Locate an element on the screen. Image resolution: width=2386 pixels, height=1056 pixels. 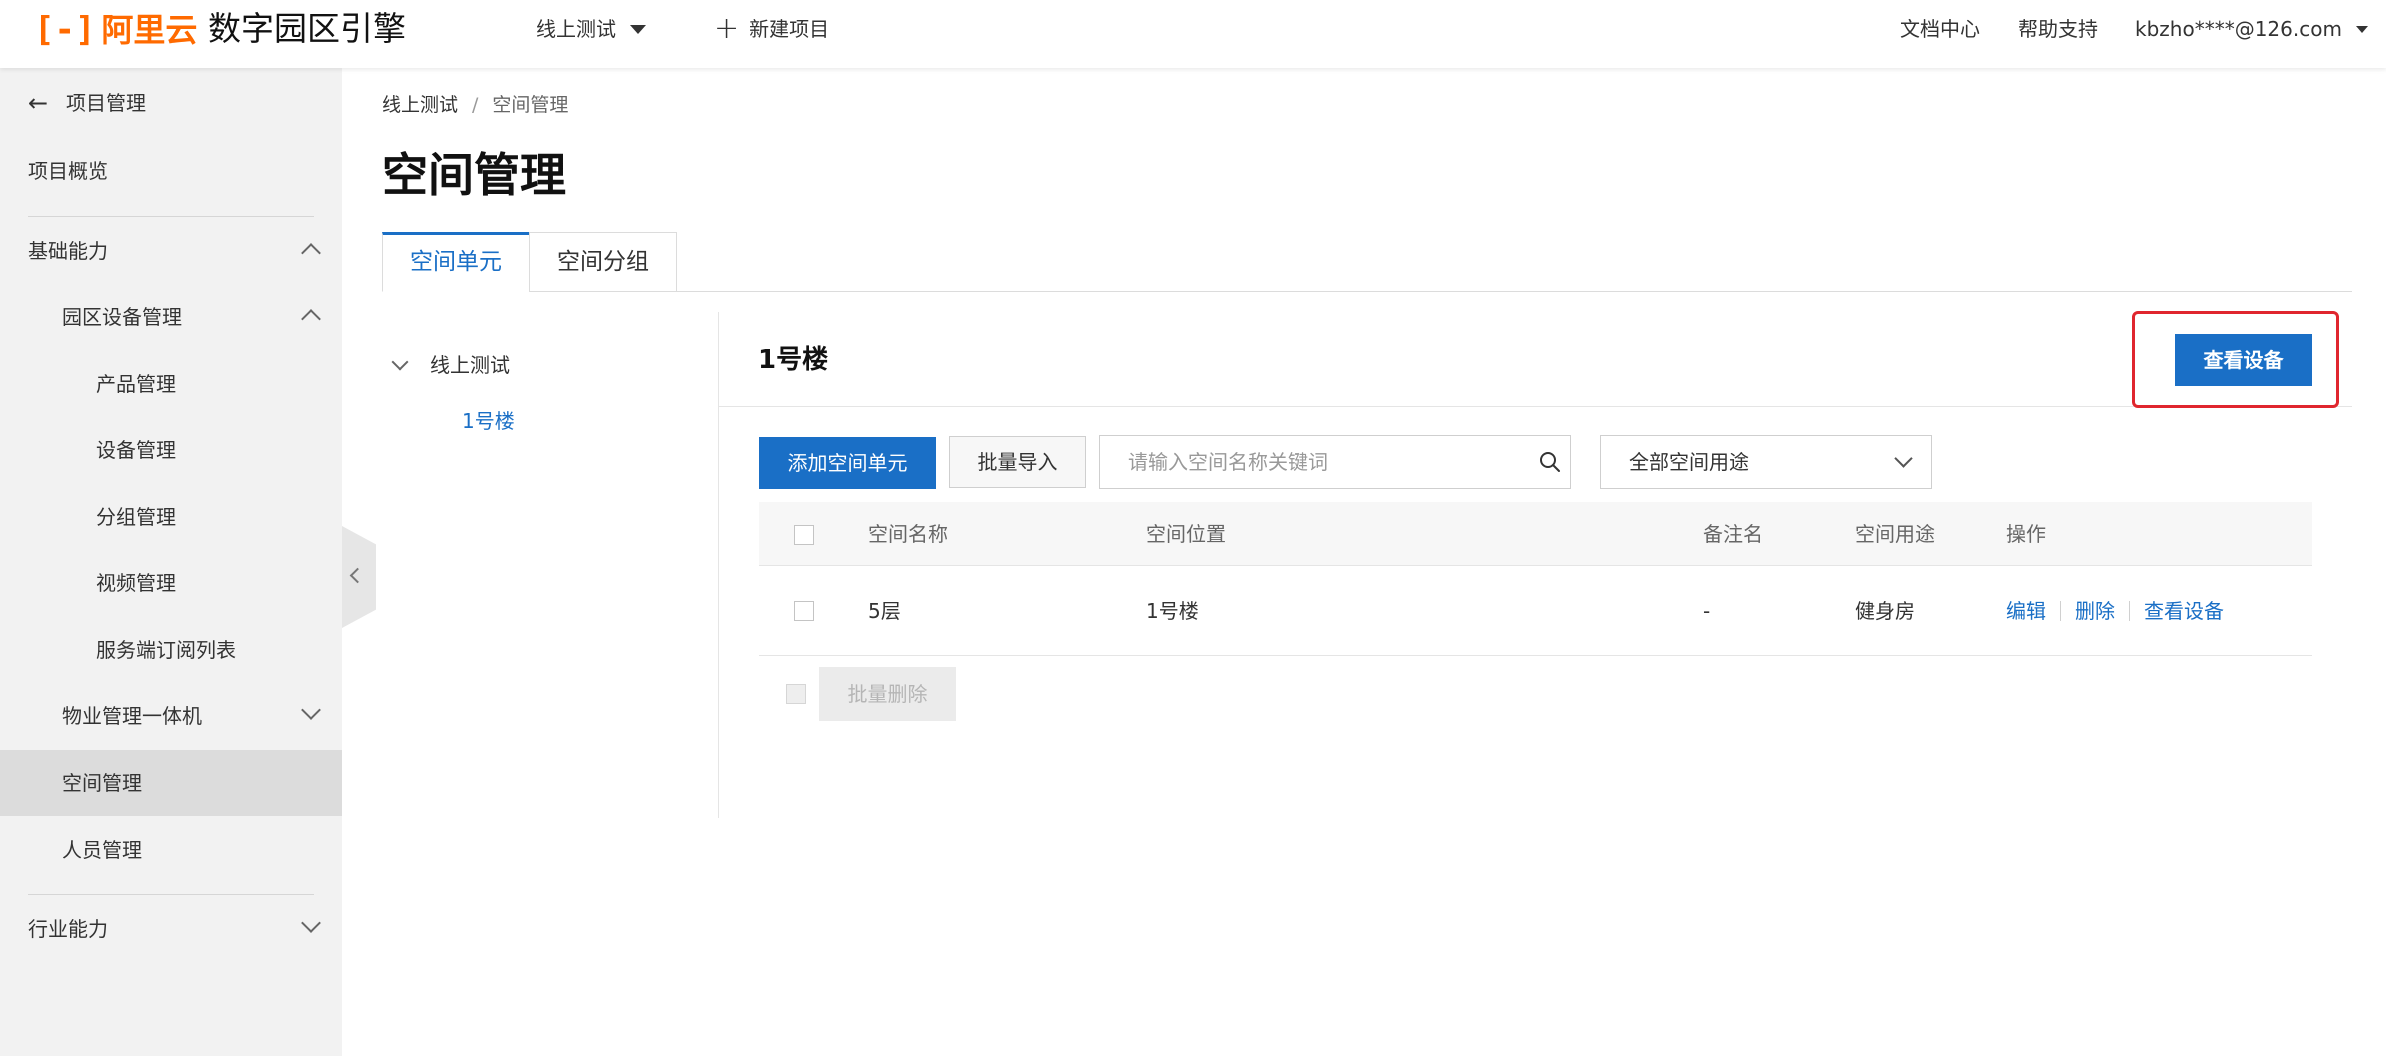
search-icon is located at coordinates (1550, 462).